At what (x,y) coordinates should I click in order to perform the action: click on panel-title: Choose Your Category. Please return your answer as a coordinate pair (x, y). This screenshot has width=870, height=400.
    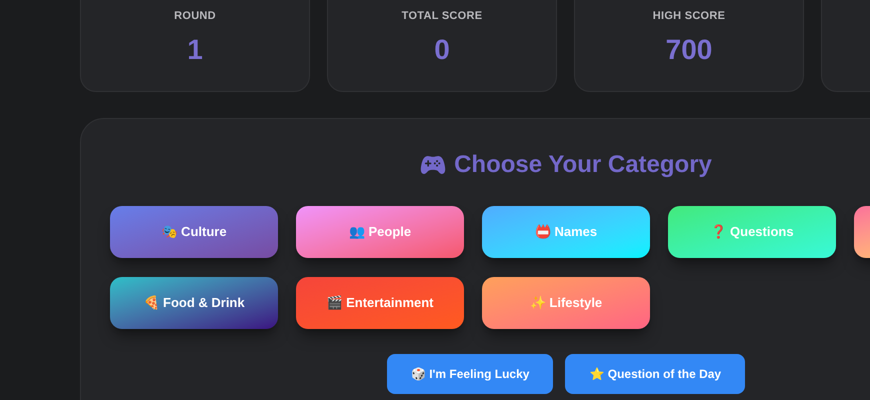
    Looking at the image, I should click on (583, 165).